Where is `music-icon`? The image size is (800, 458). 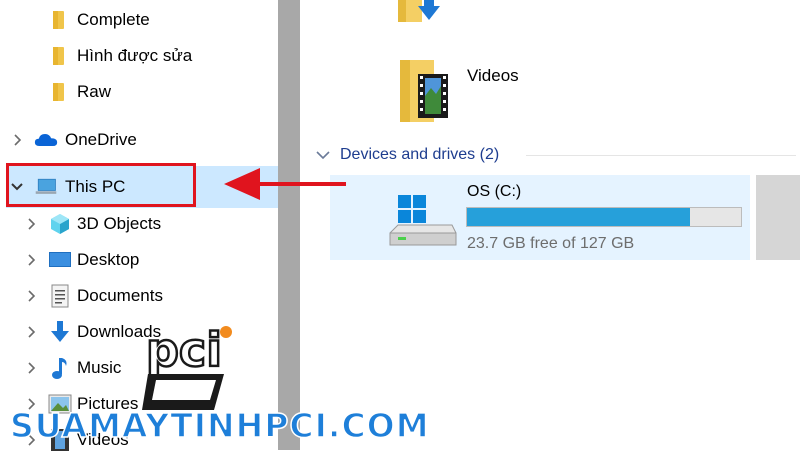 music-icon is located at coordinates (60, 368).